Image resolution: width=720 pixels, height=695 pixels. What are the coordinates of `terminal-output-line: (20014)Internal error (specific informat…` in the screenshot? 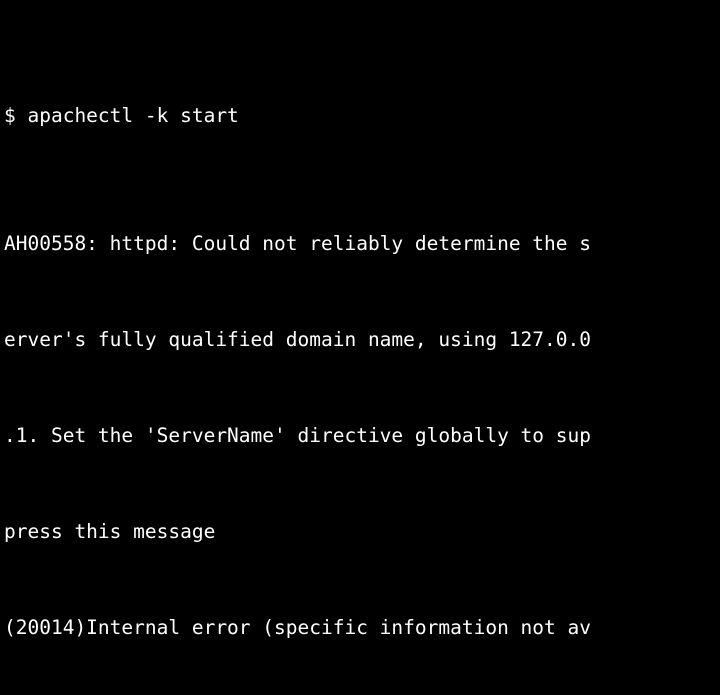 It's located at (297, 627).